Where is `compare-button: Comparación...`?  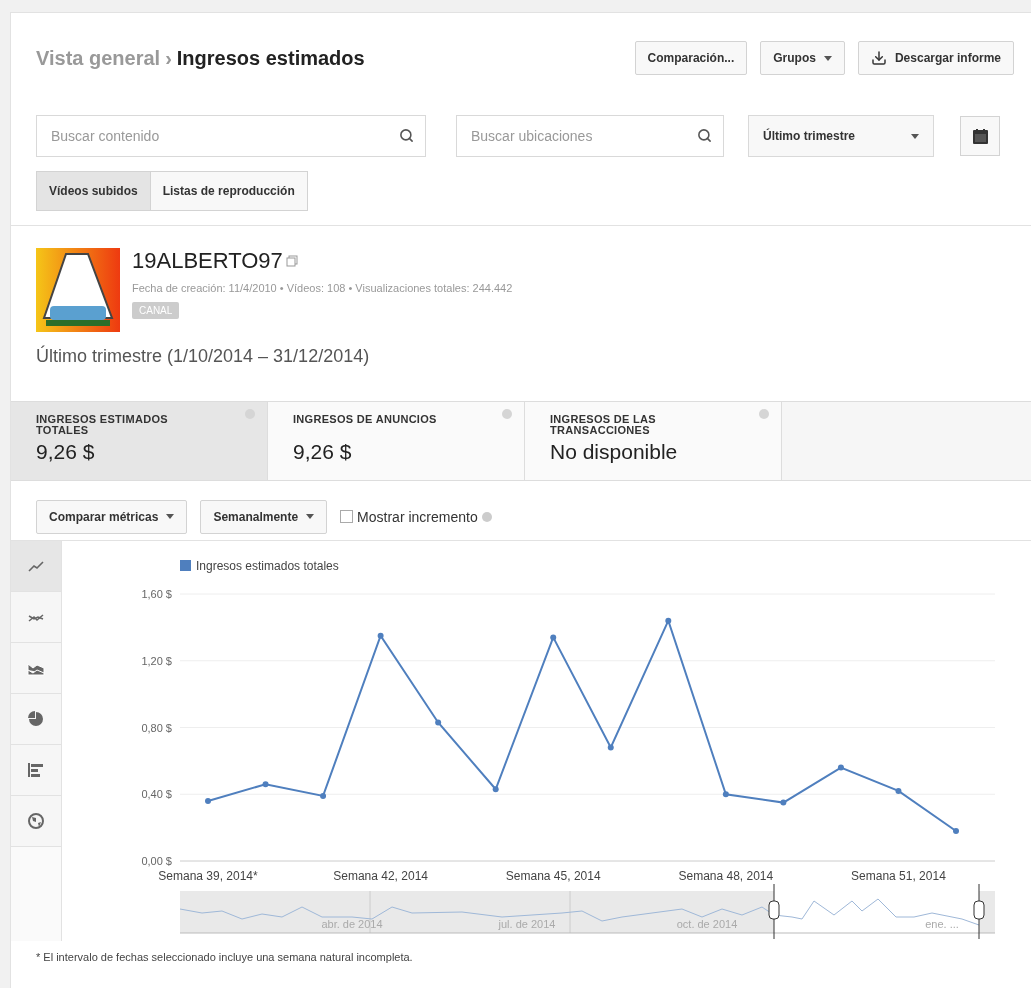
compare-button: Comparación... is located at coordinates (691, 58).